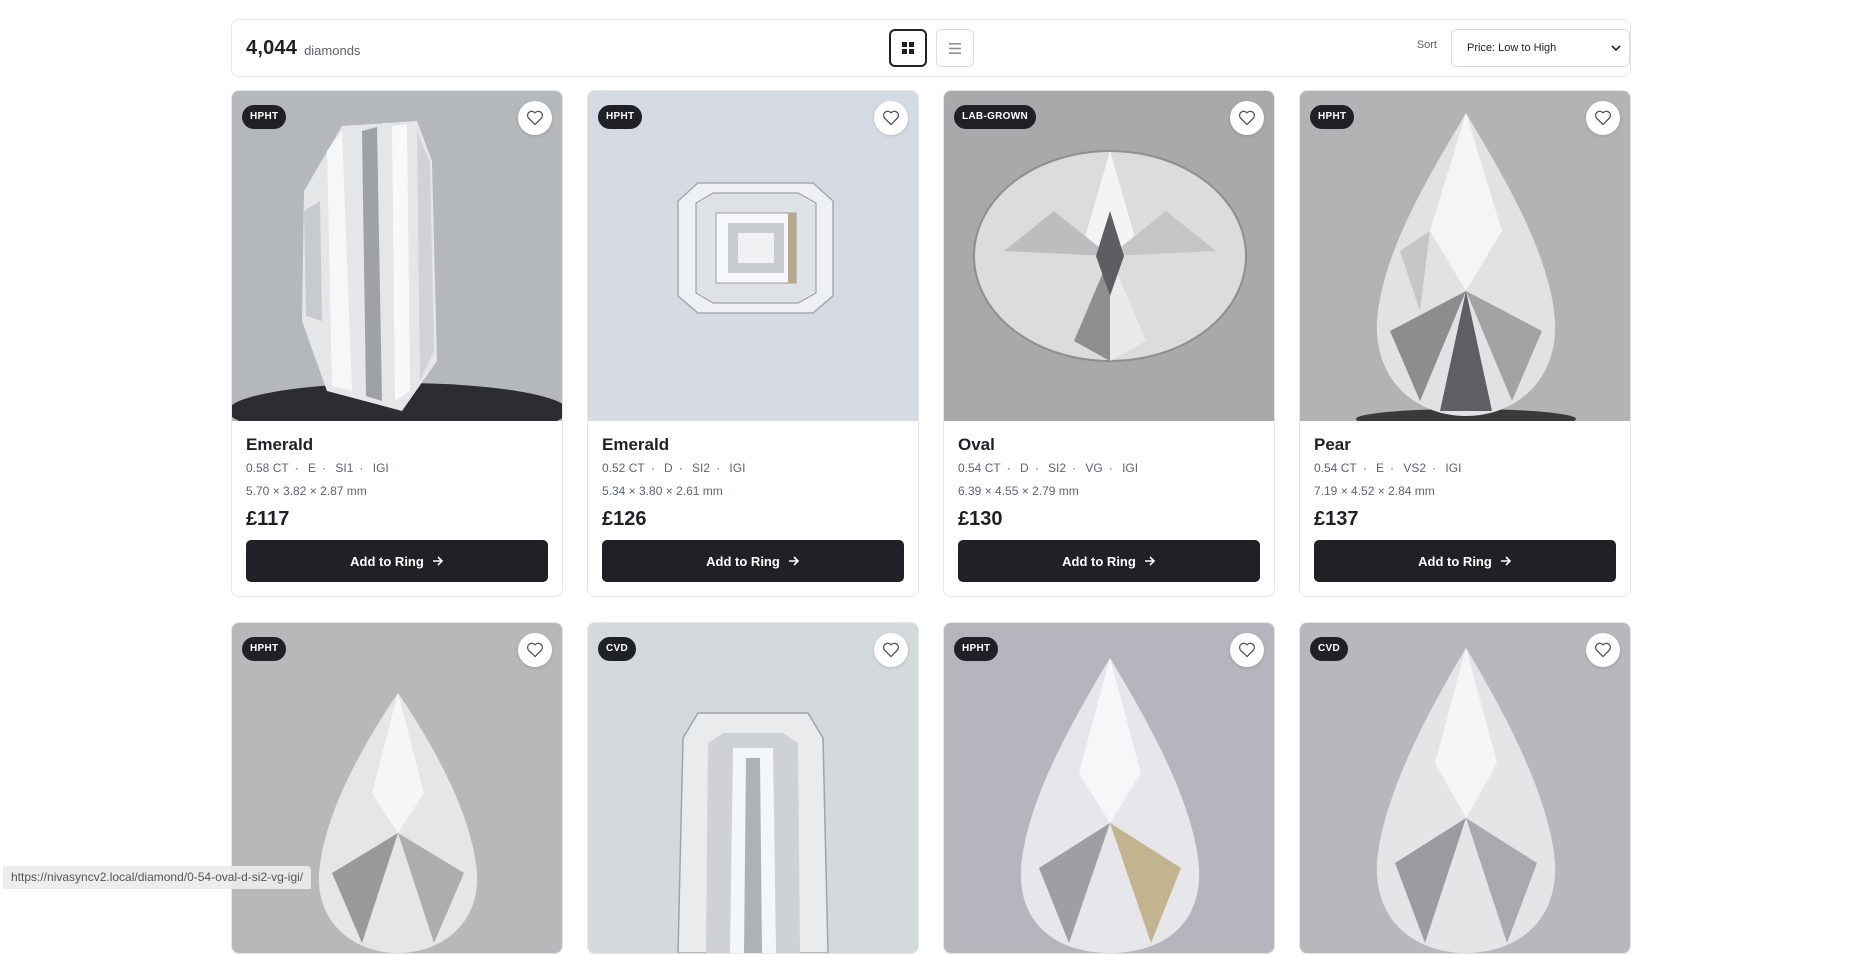  Describe the element at coordinates (1374, 491) in the screenshot. I see `diamond-dimensions: 7.19 × 4.52 × 2.84 mm` at that location.